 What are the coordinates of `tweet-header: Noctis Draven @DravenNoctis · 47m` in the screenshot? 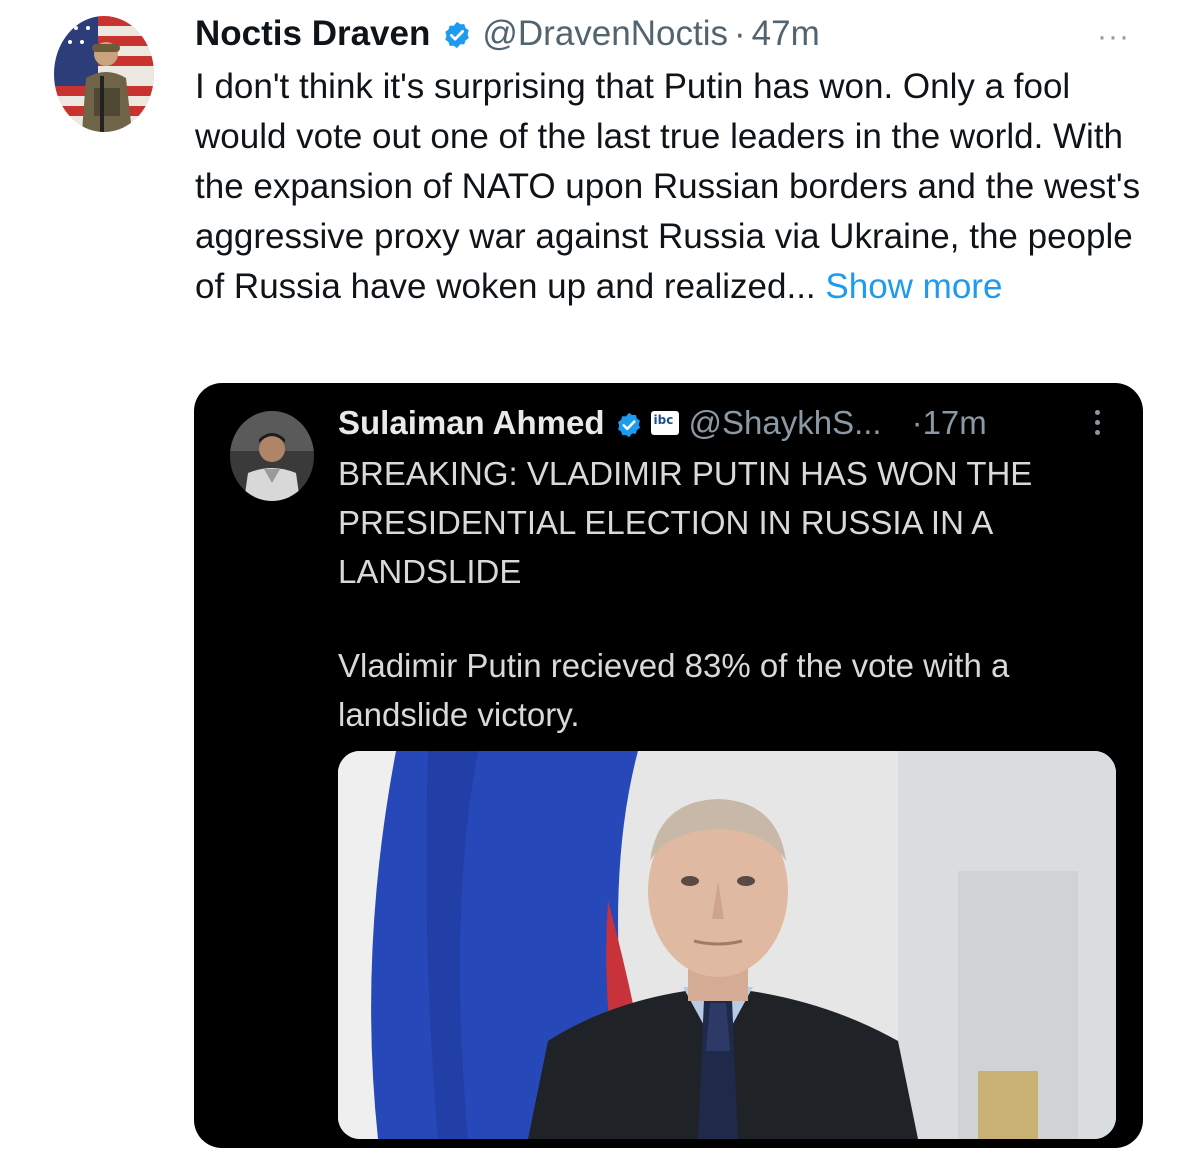 It's located at (507, 34).